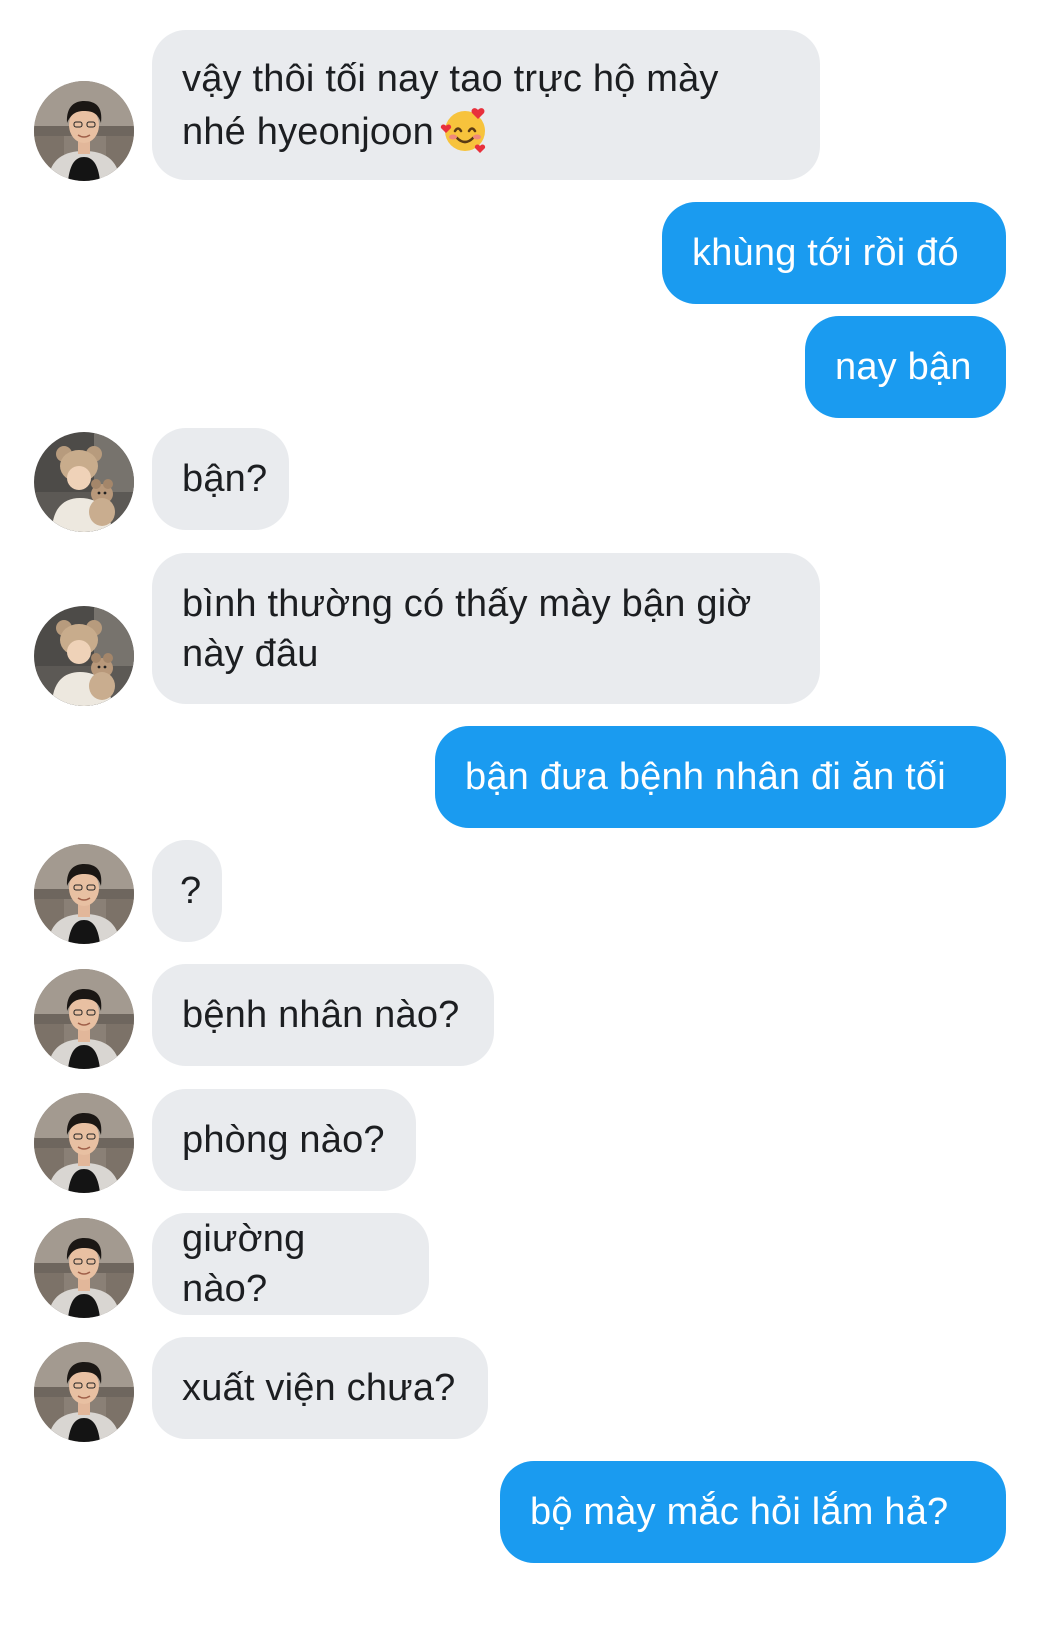  I want to click on message-text: bộ mày mắc hỏi lắm hả?, so click(739, 1512).